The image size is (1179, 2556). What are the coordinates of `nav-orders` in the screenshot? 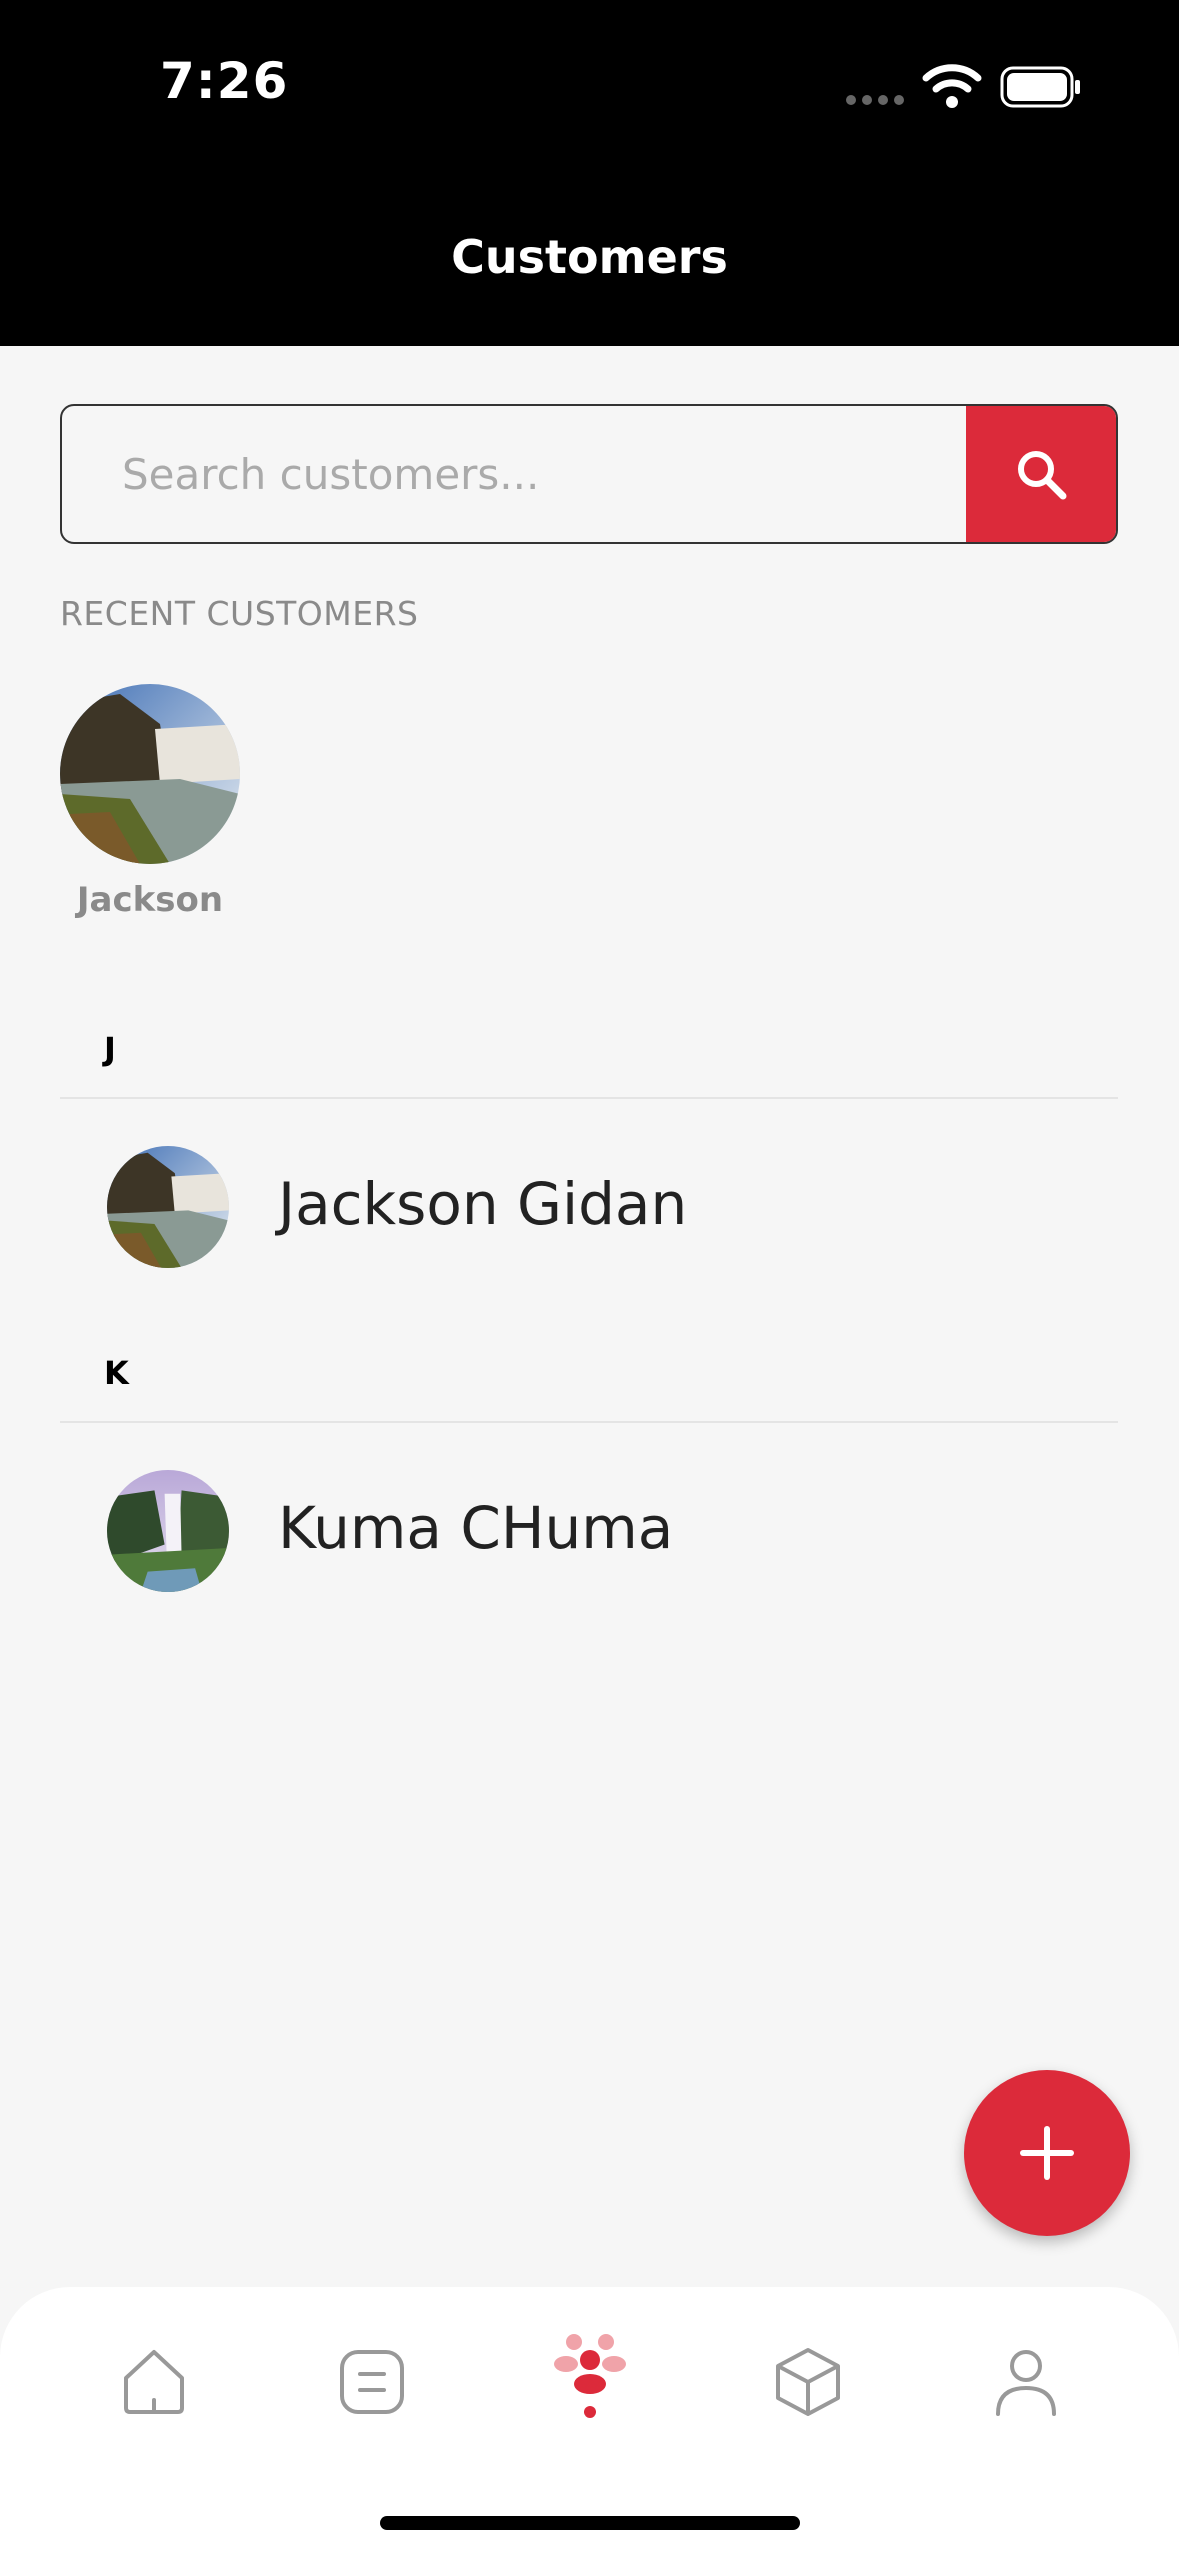 It's located at (372, 2382).